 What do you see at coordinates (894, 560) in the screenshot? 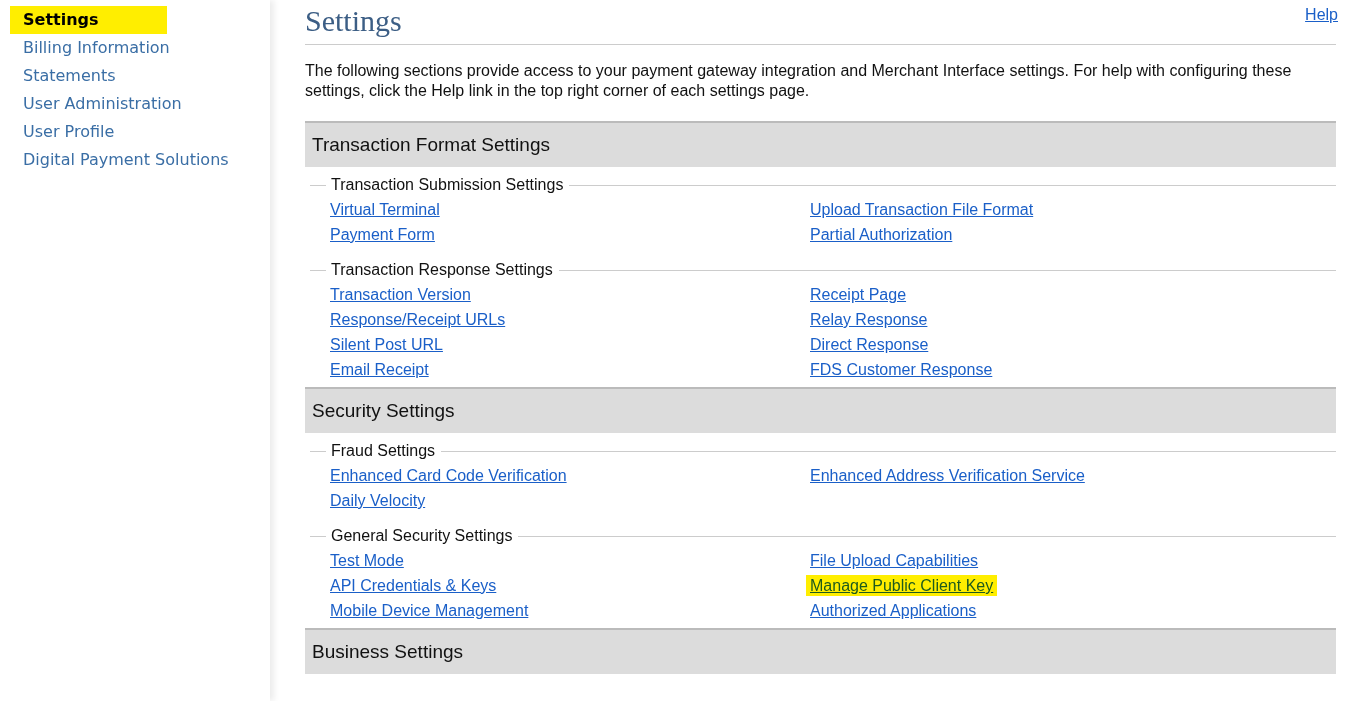
I see `settings-link: File Upload Capabilities` at bounding box center [894, 560].